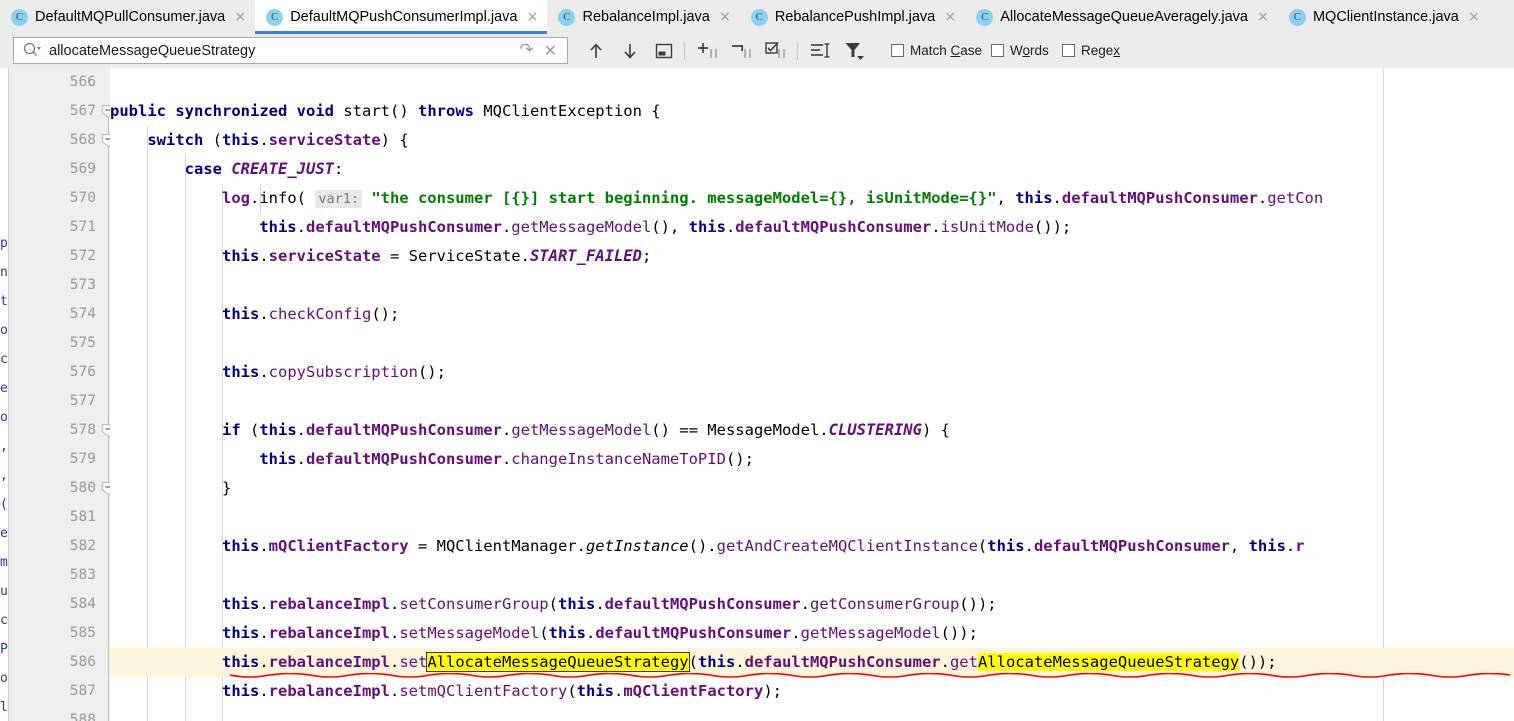 Image resolution: width=1514 pixels, height=721 pixels. I want to click on code-token: setMessageModel, so click(469, 633).